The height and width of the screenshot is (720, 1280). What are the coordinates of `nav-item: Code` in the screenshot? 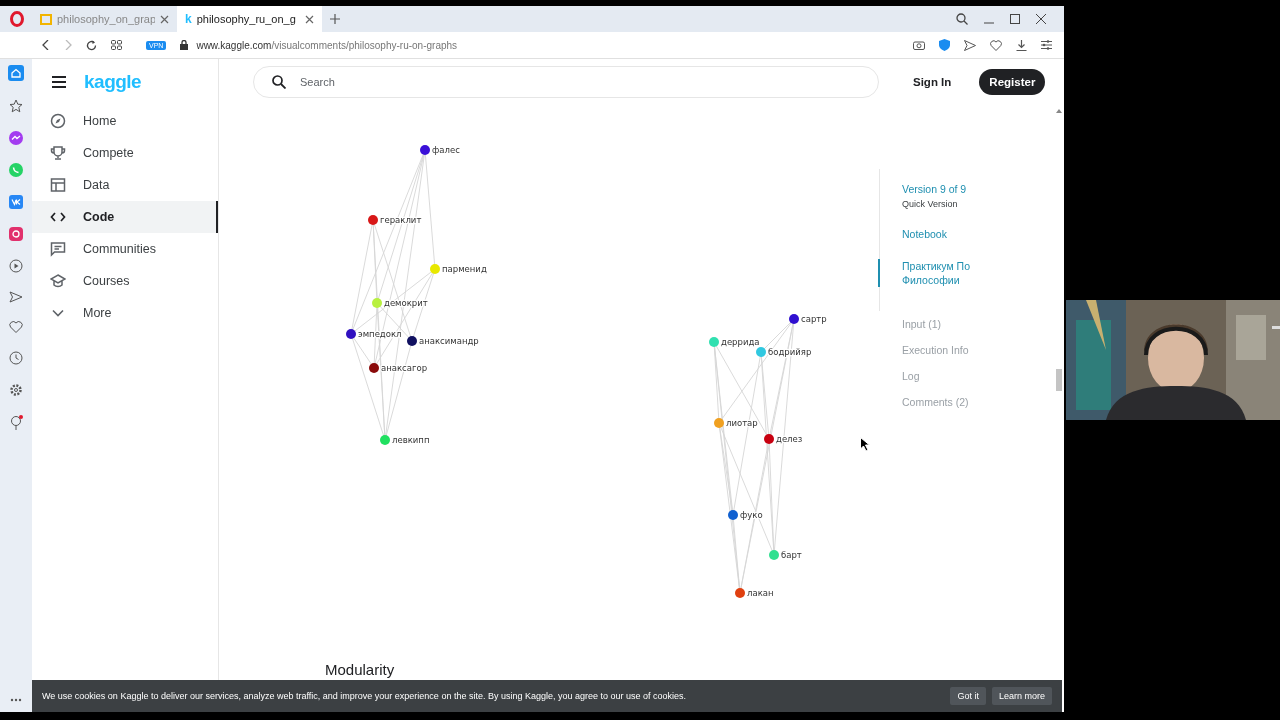 It's located at (125, 217).